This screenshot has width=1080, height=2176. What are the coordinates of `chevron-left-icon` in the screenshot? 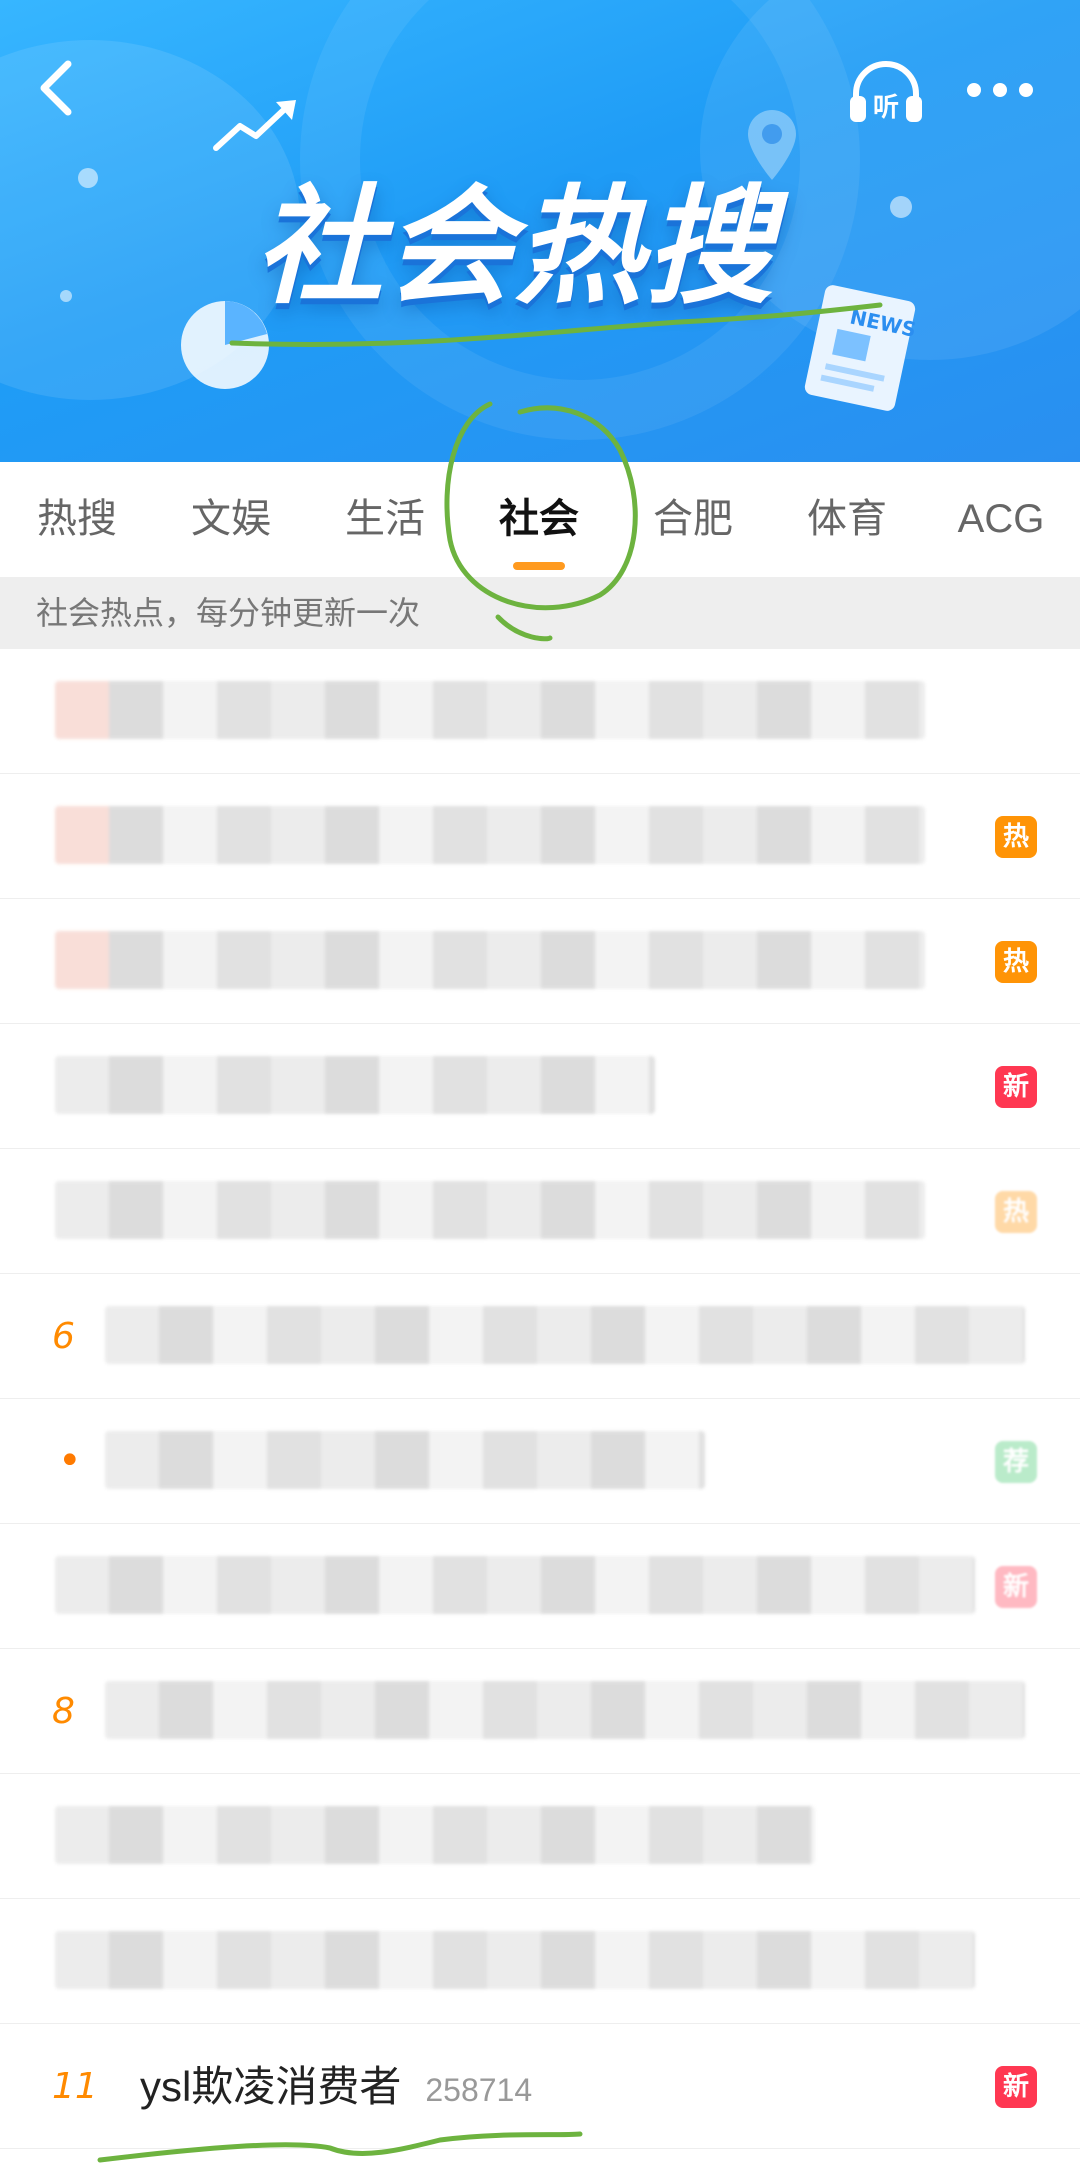 It's located at (56, 88).